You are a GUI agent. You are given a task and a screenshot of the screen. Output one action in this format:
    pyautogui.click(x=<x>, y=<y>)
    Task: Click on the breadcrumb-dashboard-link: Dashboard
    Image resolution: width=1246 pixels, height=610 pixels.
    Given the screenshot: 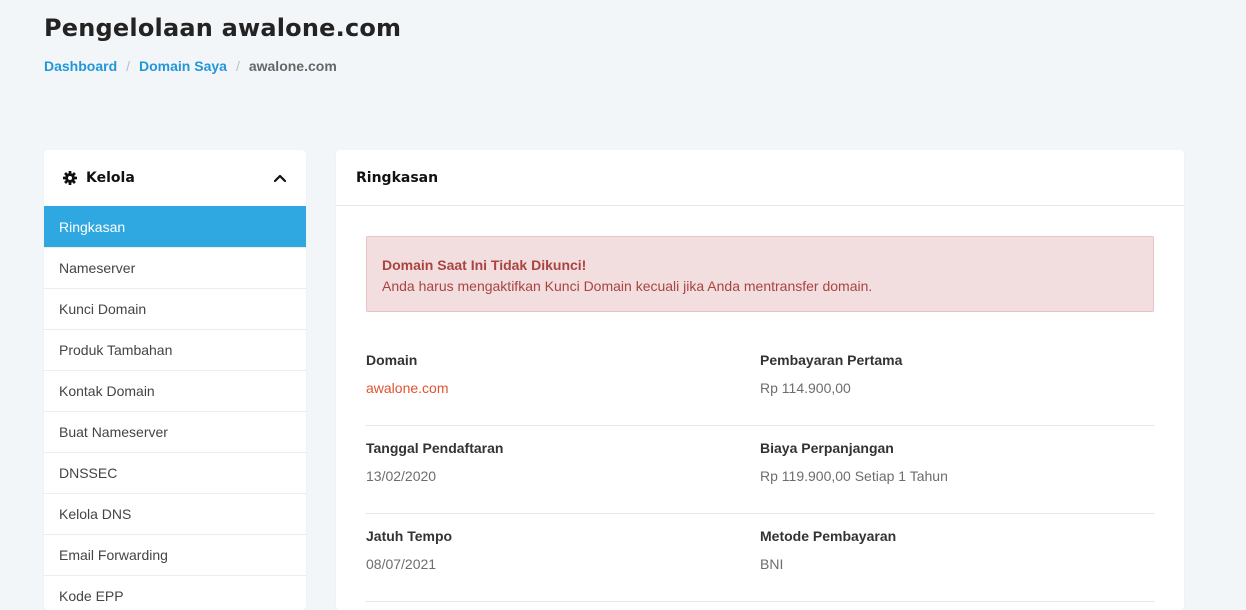 What is the action you would take?
    pyautogui.click(x=80, y=66)
    